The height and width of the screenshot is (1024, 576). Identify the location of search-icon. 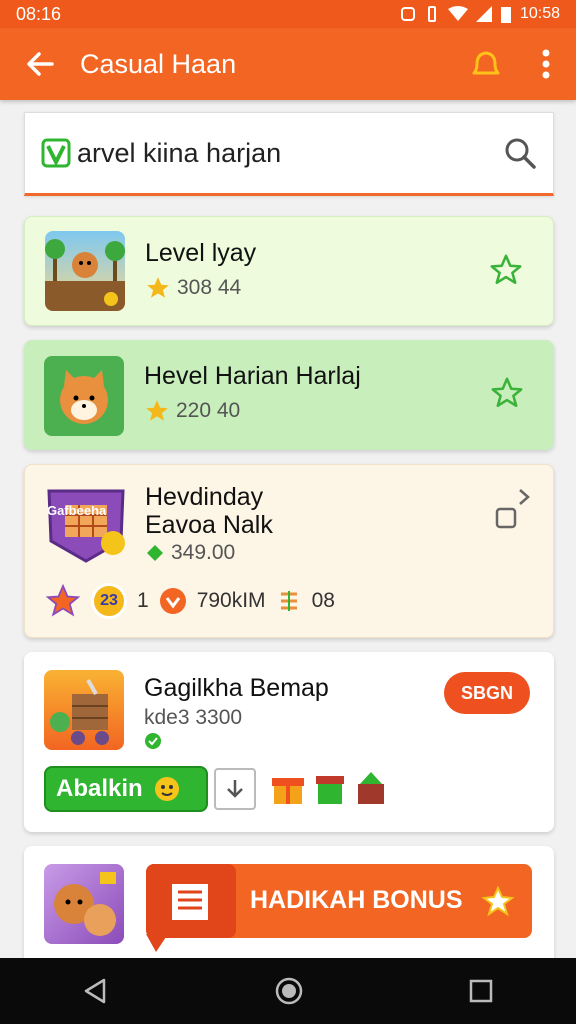
(520, 153).